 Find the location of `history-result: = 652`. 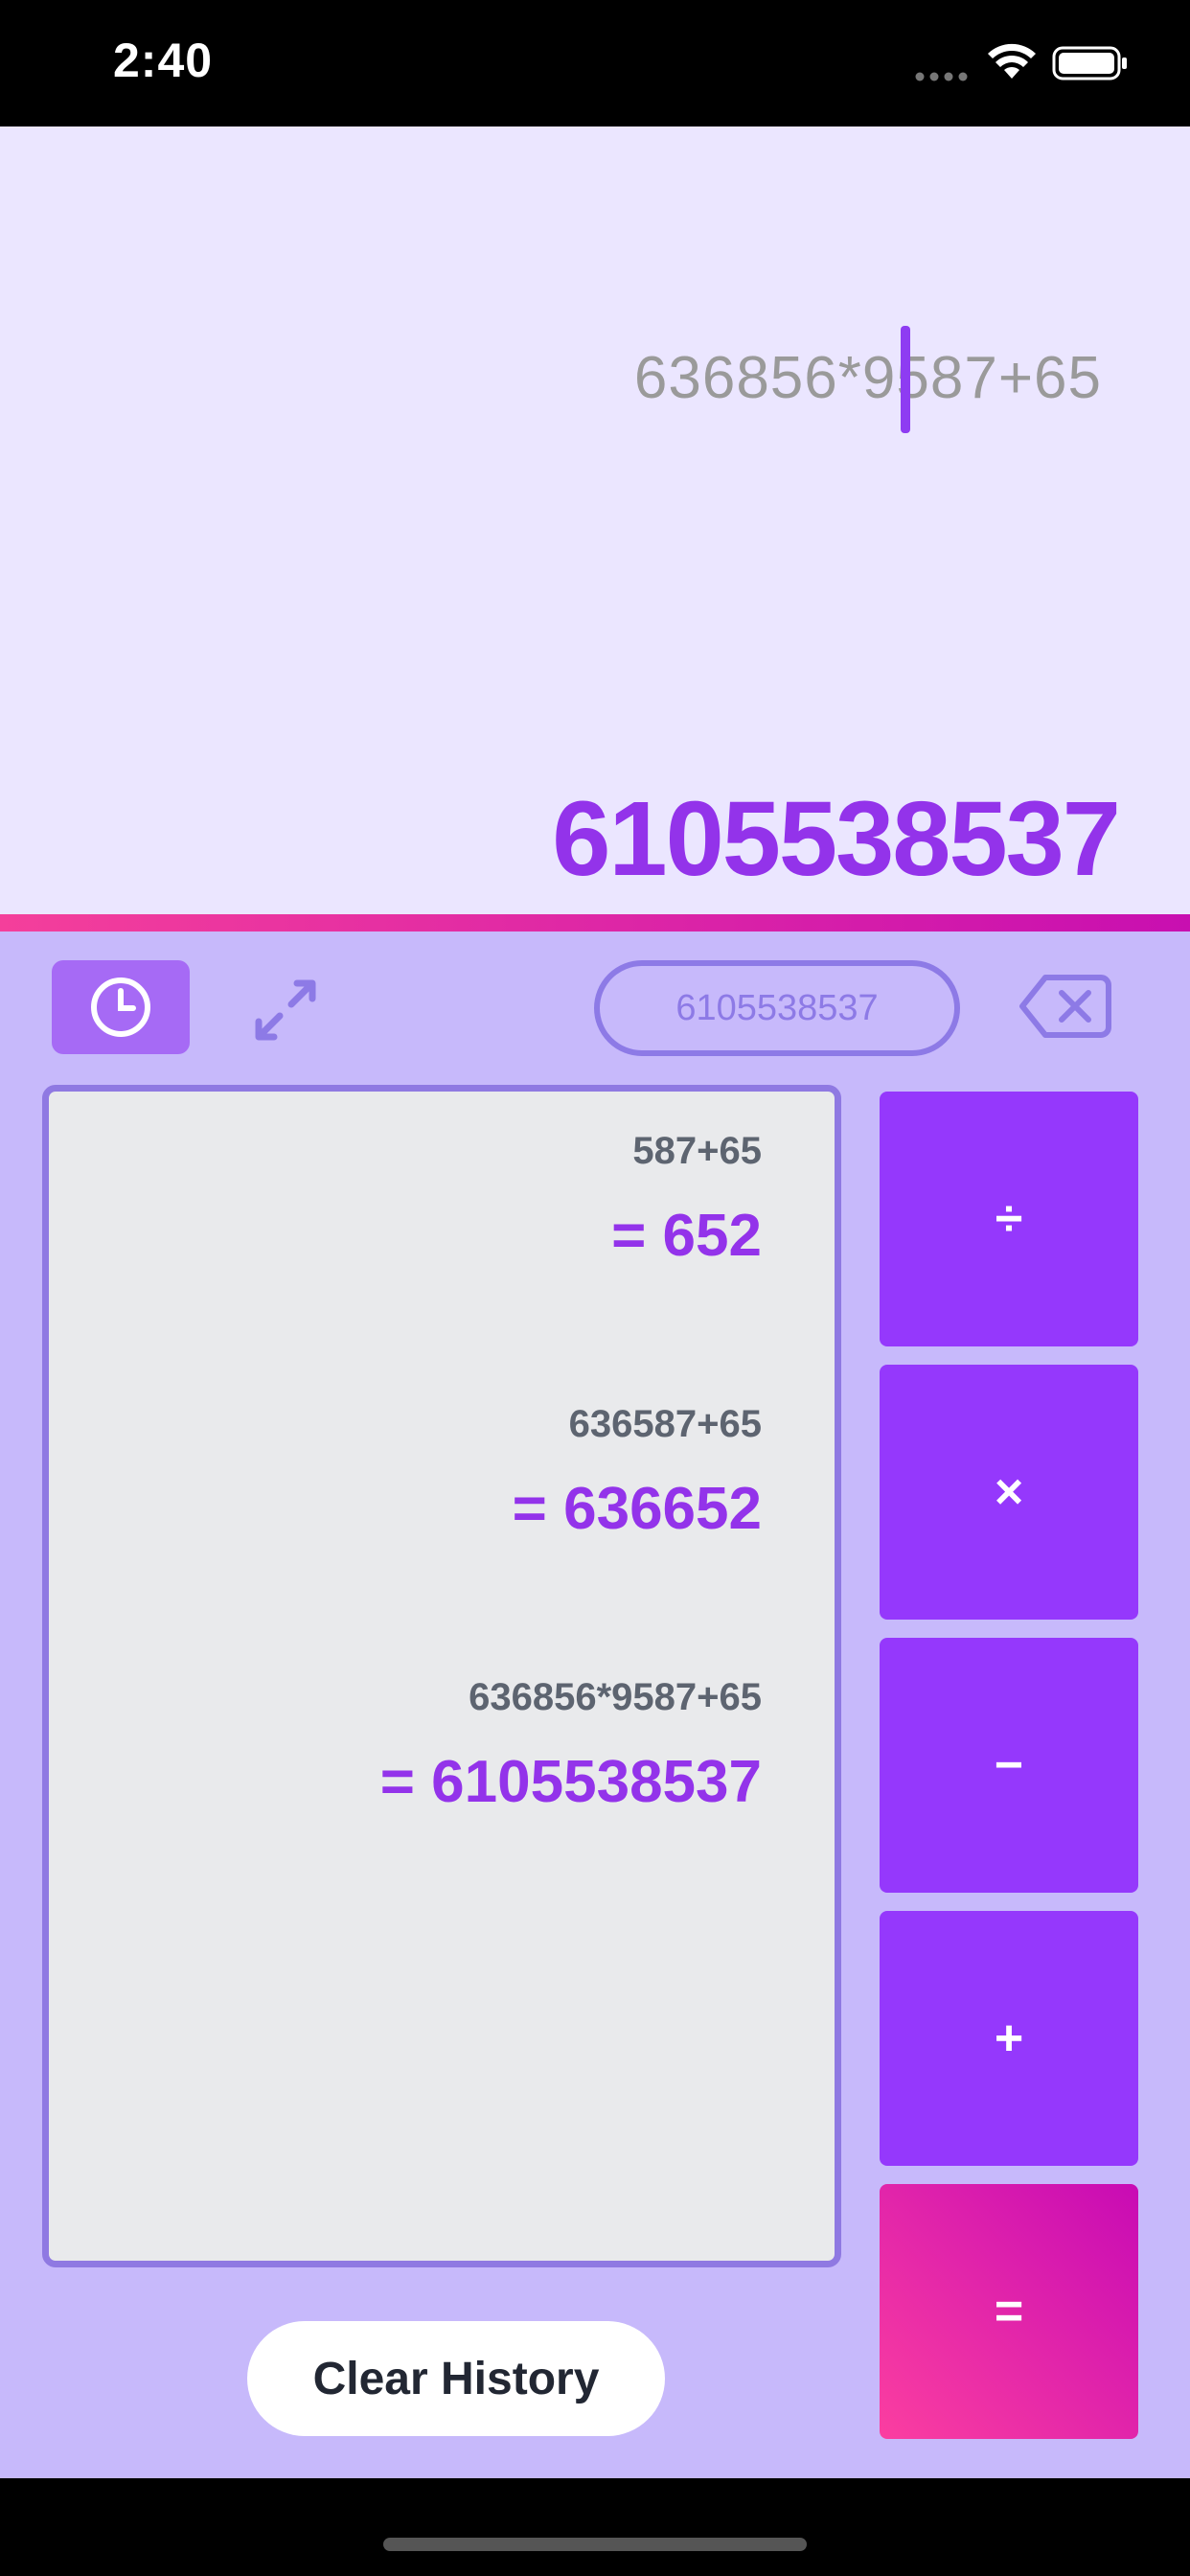

history-result: = 652 is located at coordinates (686, 1236).